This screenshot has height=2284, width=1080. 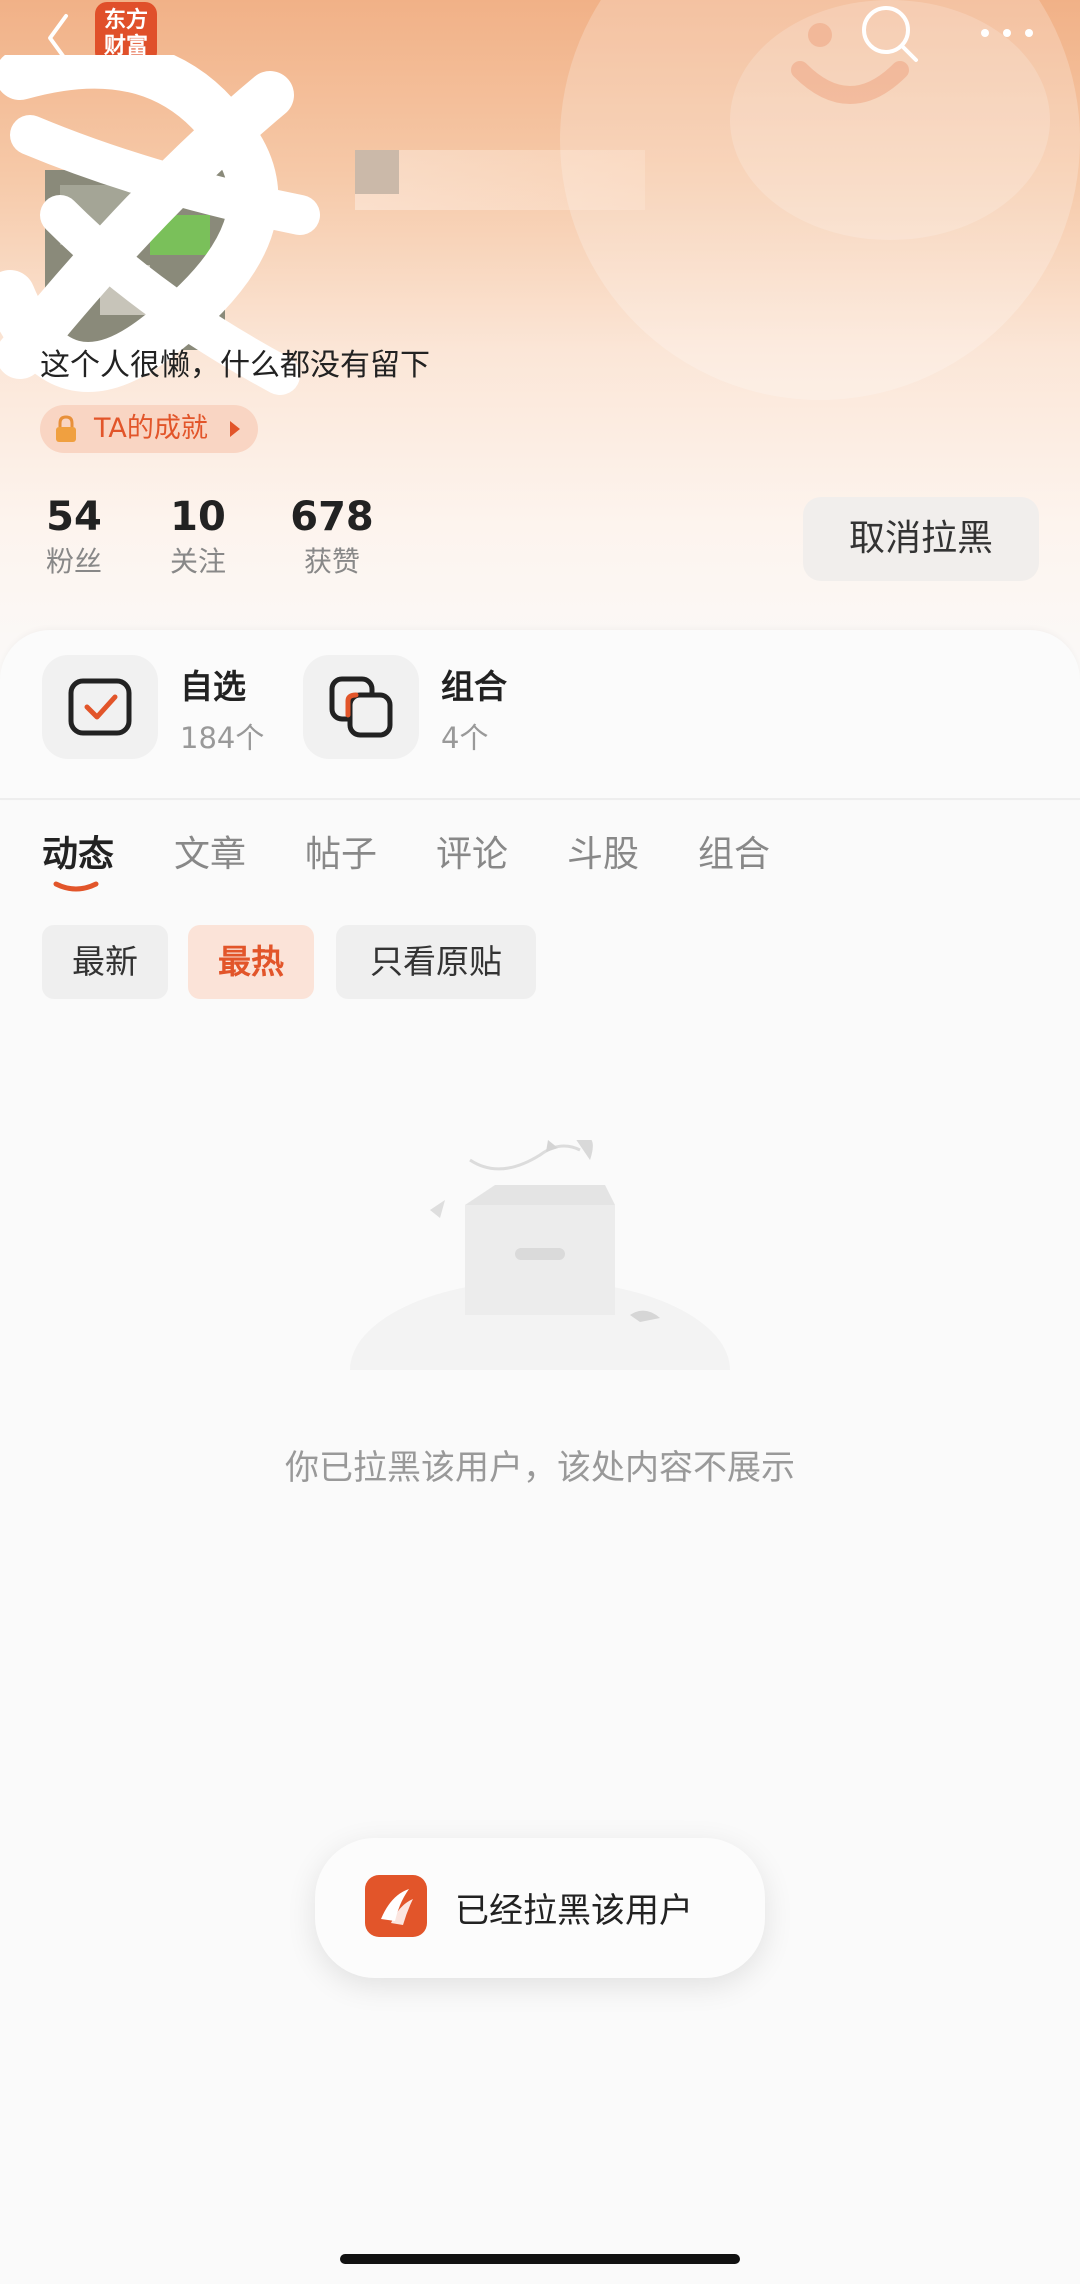 I want to click on watchlist-icon-box, so click(x=100, y=707).